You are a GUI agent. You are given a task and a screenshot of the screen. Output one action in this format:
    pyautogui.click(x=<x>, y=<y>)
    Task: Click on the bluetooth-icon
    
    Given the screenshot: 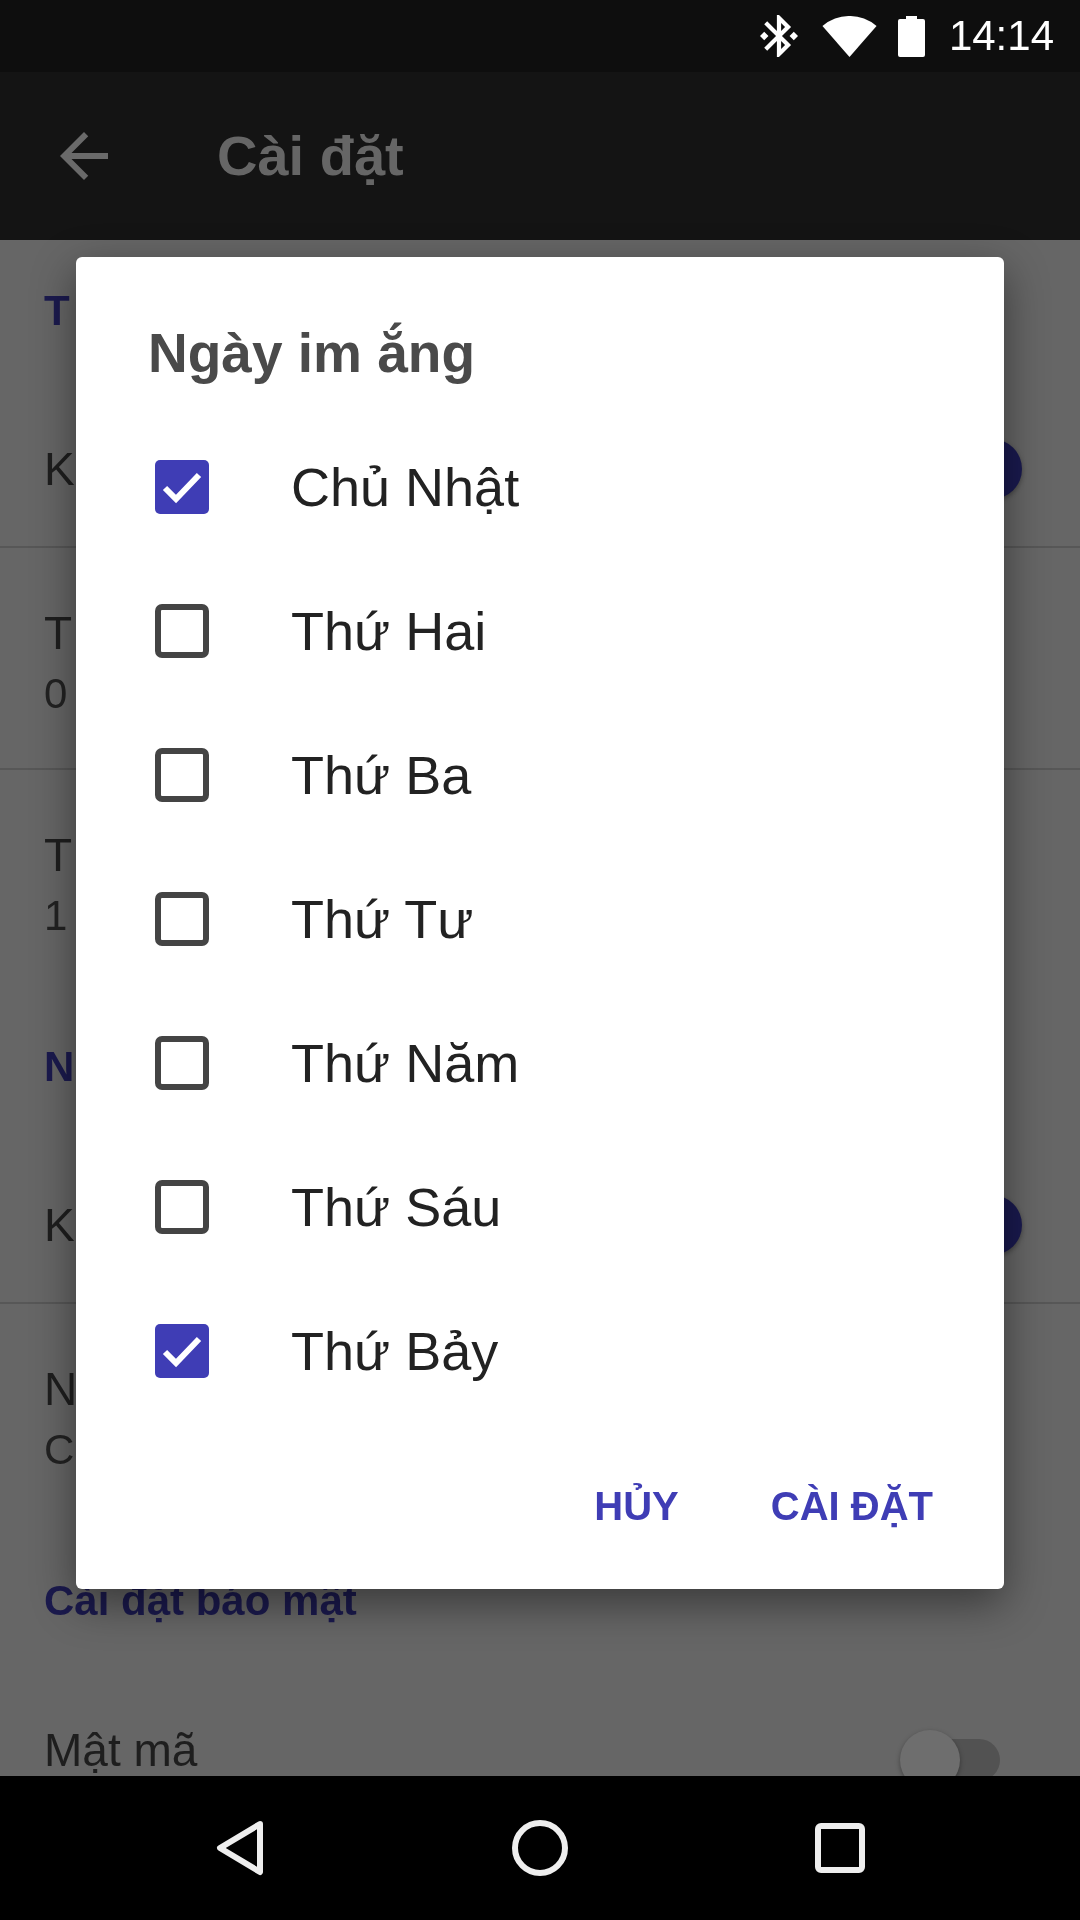 What is the action you would take?
    pyautogui.click(x=778, y=36)
    